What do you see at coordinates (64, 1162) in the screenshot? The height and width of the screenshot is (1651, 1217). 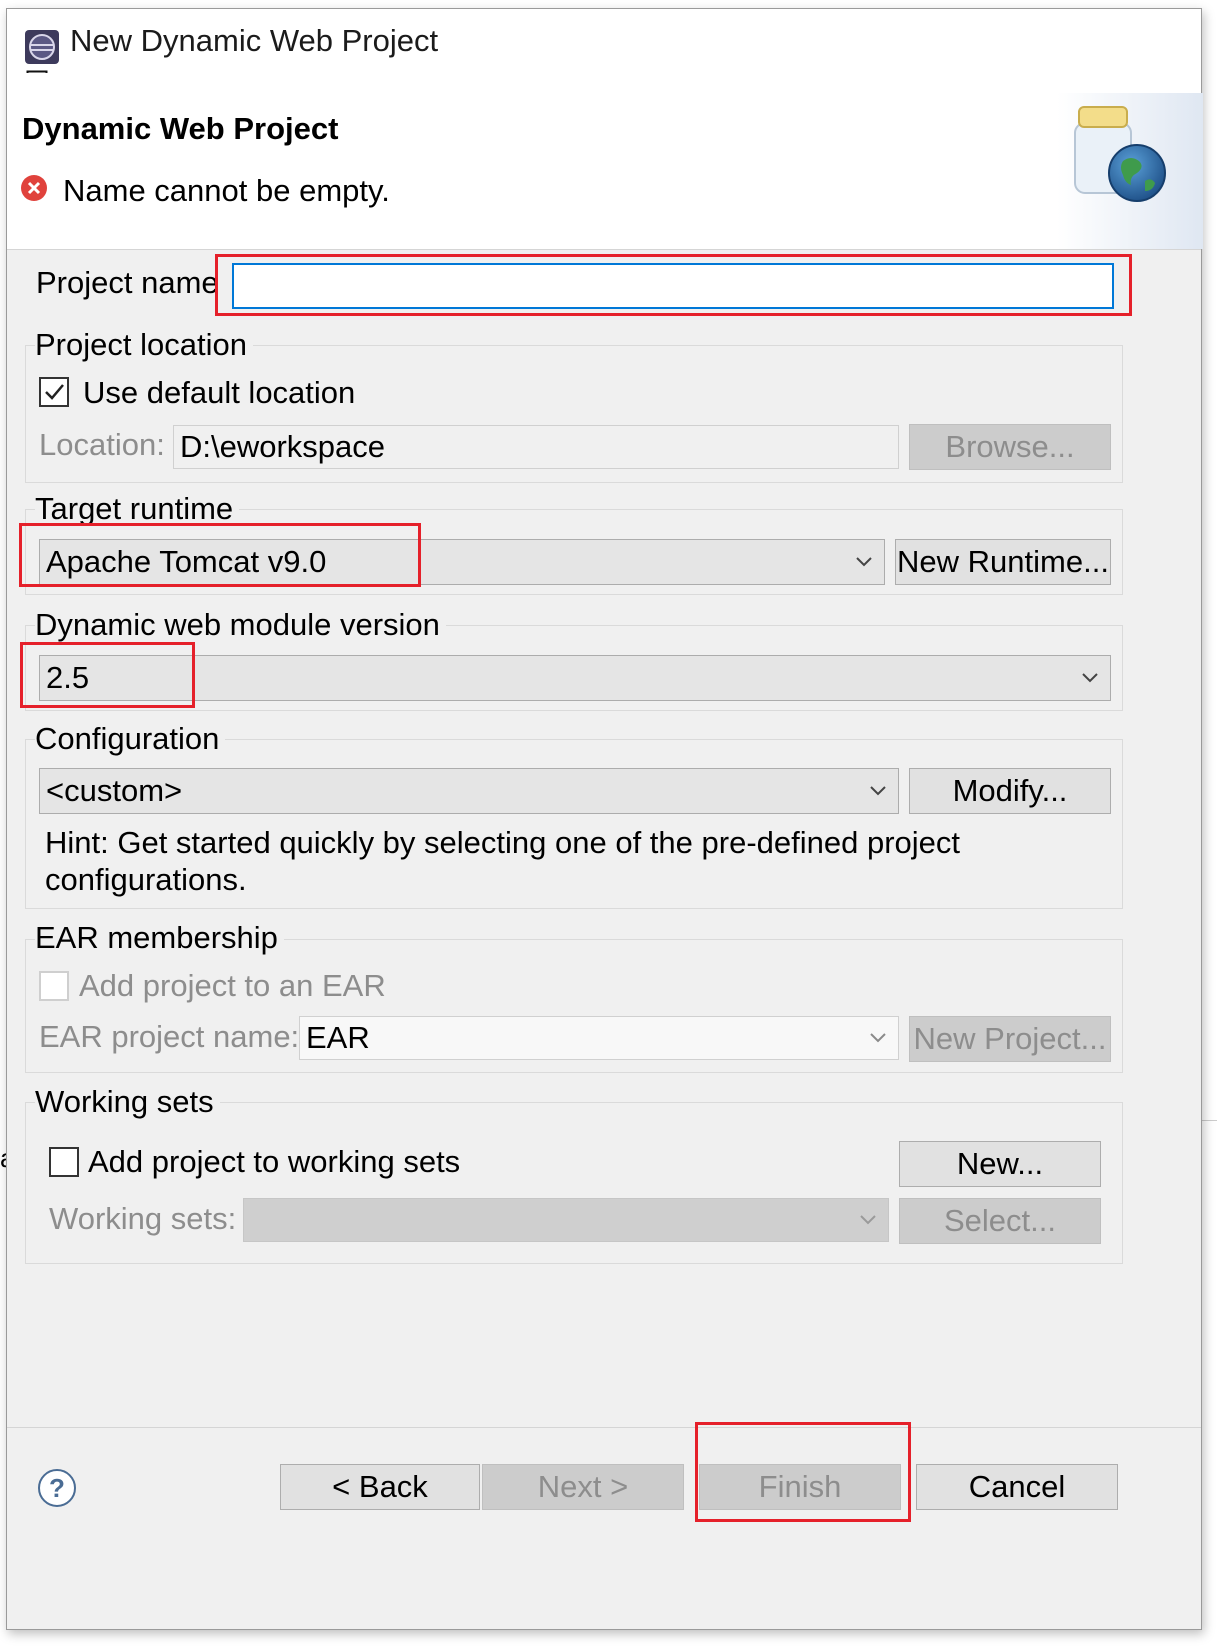 I see `add-to-working-sets-checkbox` at bounding box center [64, 1162].